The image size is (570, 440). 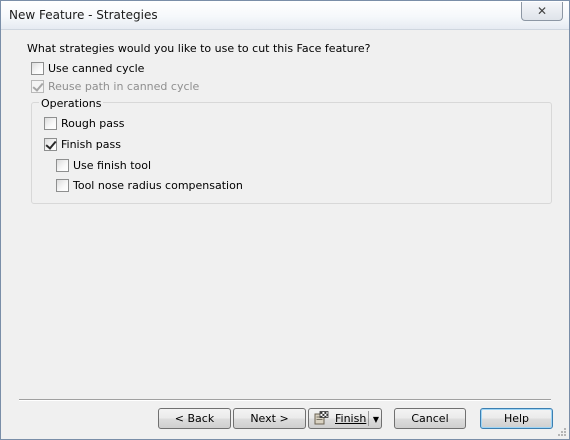 What do you see at coordinates (83, 15) in the screenshot?
I see `window-title: New Feature - Strategies` at bounding box center [83, 15].